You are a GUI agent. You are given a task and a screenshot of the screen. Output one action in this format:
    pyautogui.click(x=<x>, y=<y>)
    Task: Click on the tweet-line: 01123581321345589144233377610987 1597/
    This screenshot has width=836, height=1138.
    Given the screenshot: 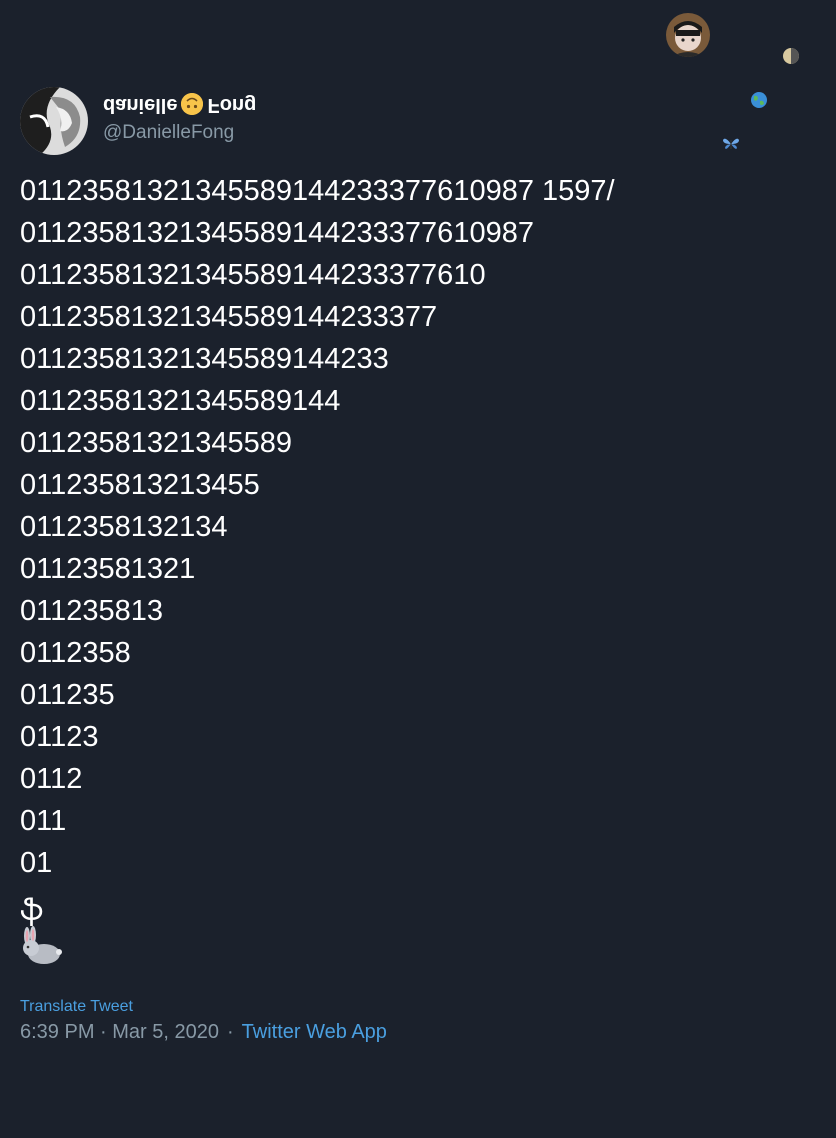 What is the action you would take?
    pyautogui.click(x=317, y=191)
    